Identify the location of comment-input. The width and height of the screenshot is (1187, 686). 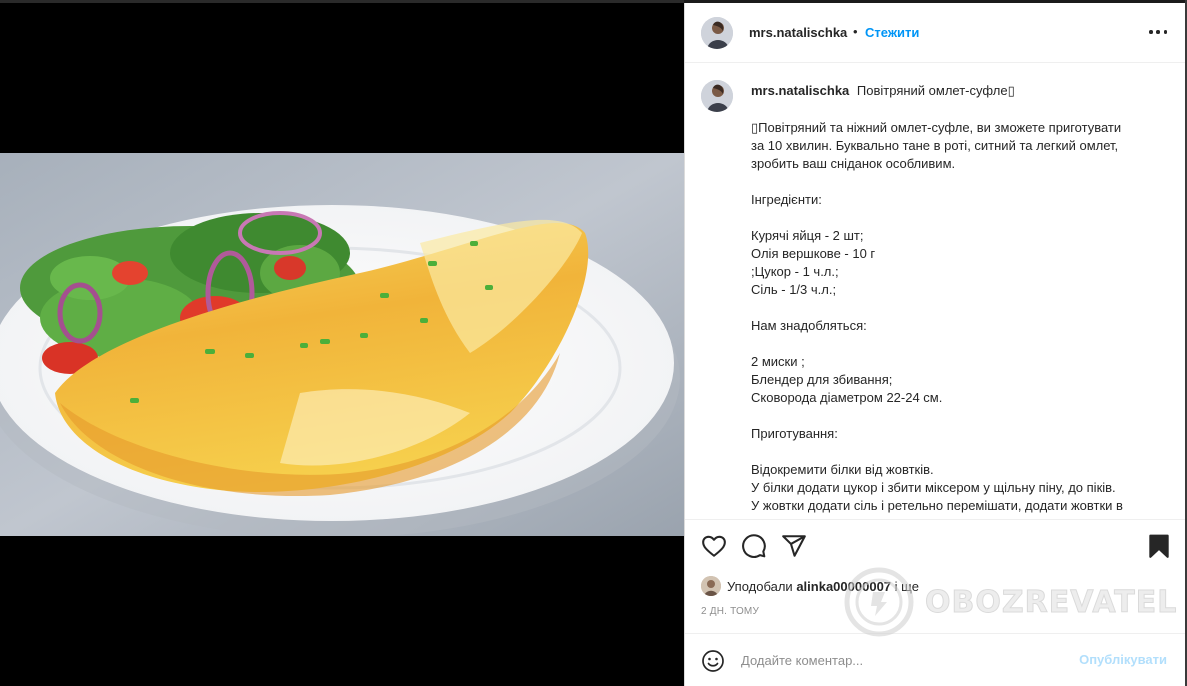
(901, 660).